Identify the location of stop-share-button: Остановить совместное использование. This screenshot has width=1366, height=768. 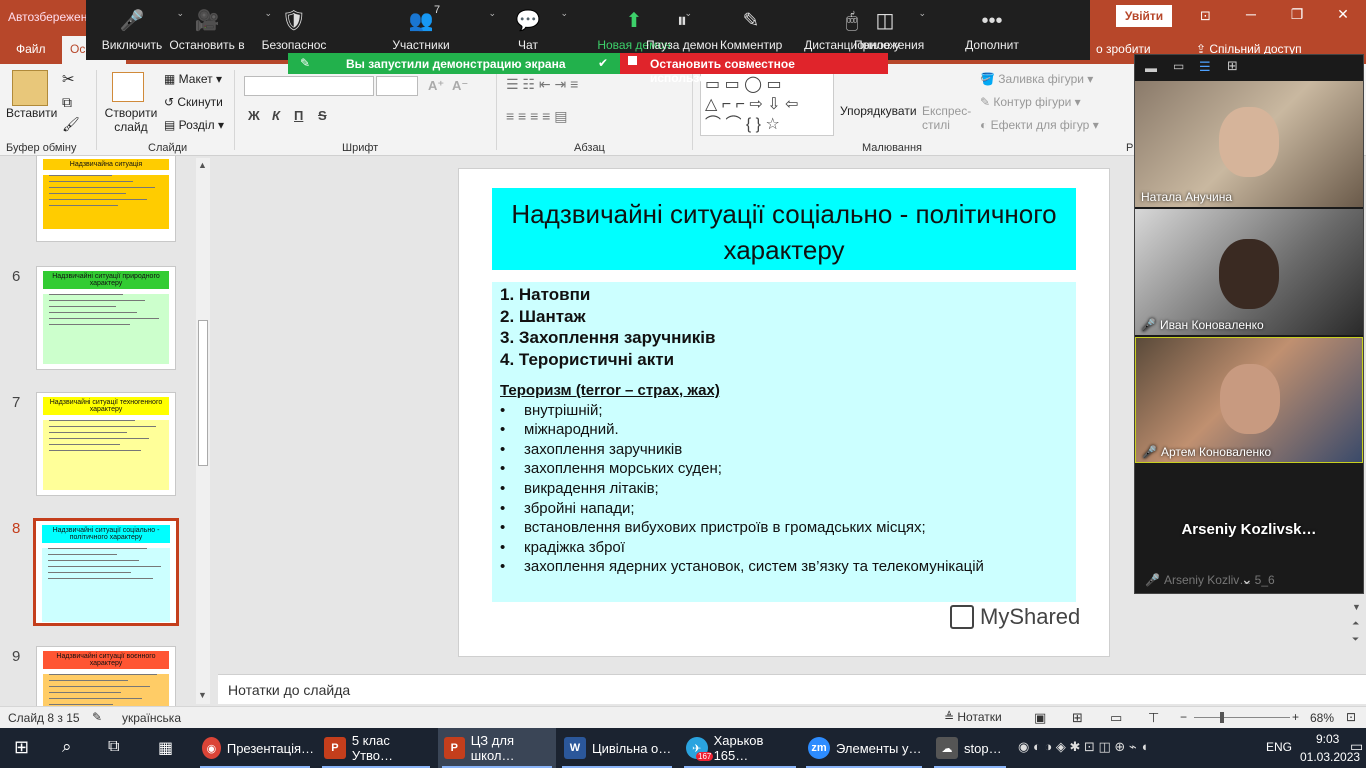
(754, 69).